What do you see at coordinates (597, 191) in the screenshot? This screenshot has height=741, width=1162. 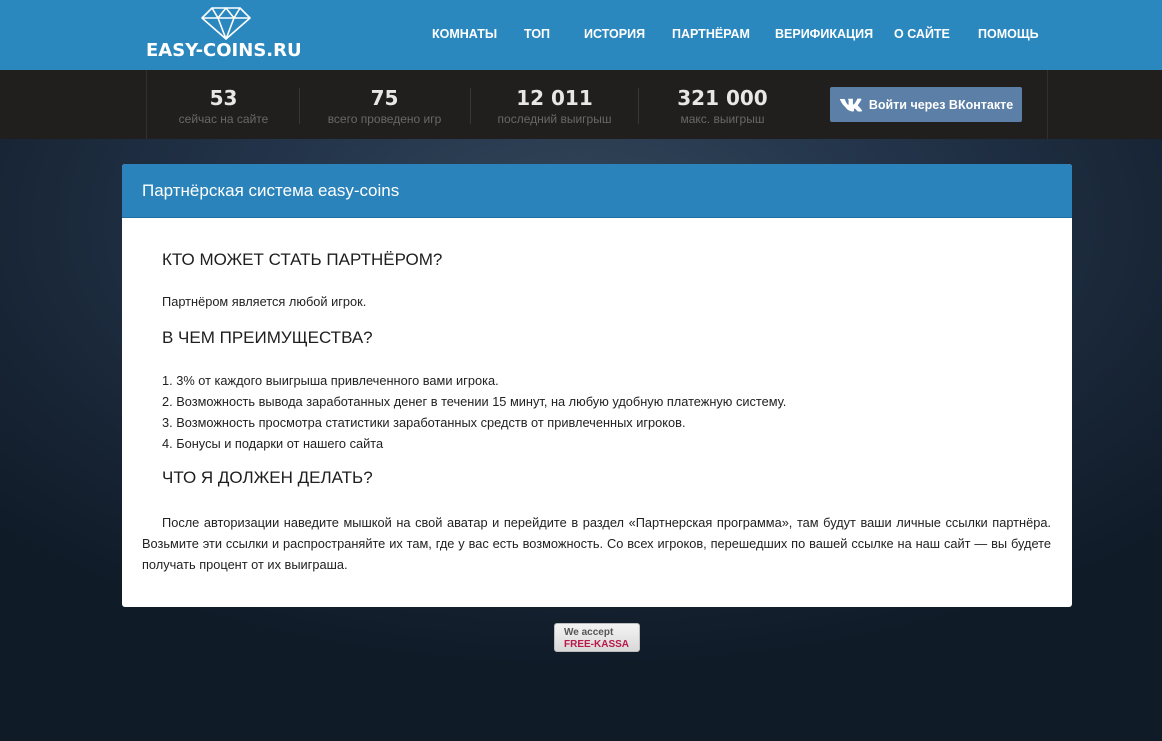 I see `panel-header: Партнёрская система easy-coins` at bounding box center [597, 191].